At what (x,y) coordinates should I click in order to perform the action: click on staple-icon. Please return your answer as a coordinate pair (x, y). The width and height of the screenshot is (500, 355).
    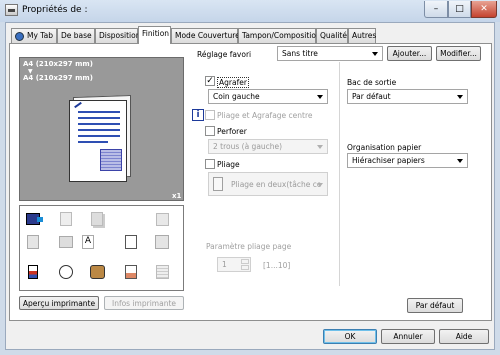
    Looking at the image, I should click on (33, 242).